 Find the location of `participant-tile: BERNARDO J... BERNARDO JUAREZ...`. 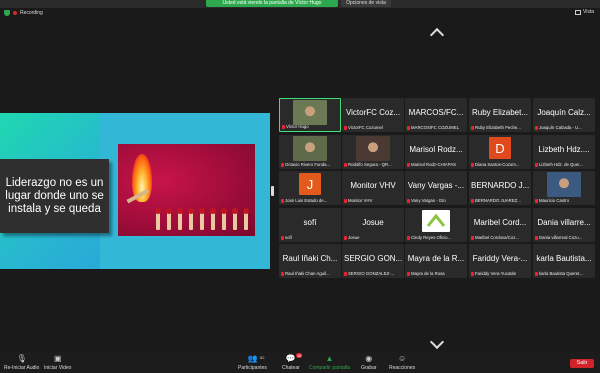

participant-tile: BERNARDO J... BERNARDO JUAREZ... is located at coordinates (500, 188).